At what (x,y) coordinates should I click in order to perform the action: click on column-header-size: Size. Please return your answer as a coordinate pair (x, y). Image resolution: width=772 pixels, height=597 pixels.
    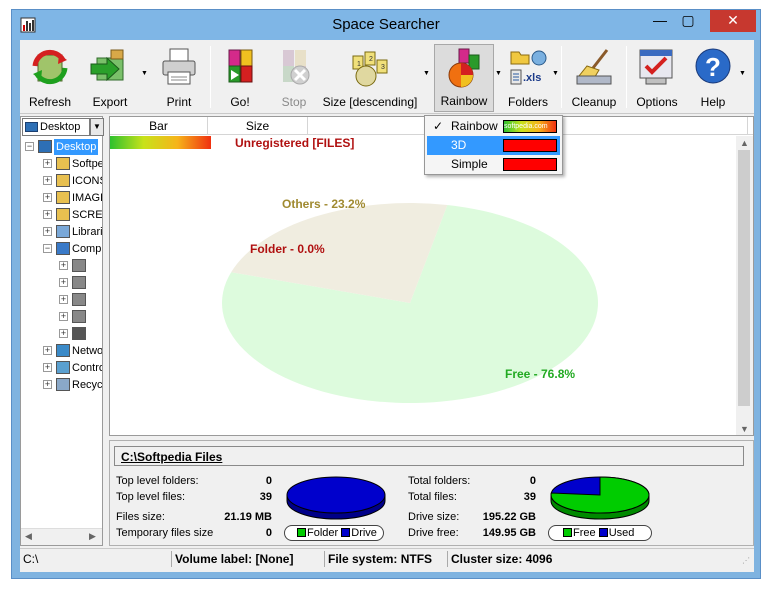
    Looking at the image, I should click on (258, 126).